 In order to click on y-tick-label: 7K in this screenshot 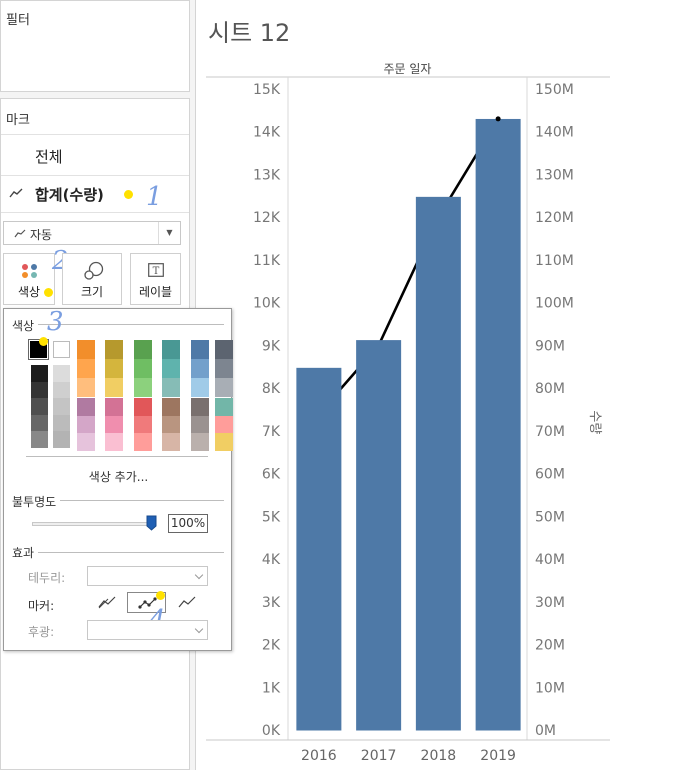, I will do `click(271, 432)`.